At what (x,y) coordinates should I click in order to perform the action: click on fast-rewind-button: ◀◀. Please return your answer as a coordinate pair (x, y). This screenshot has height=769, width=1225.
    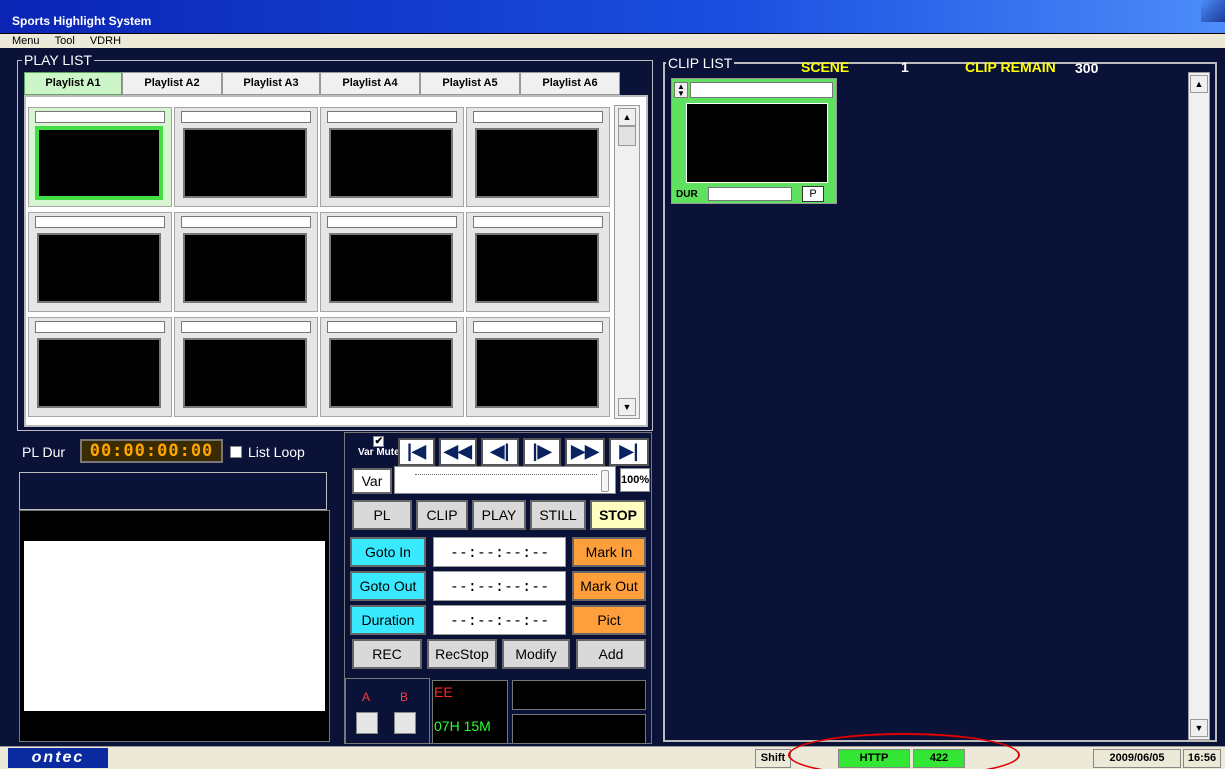
    Looking at the image, I should click on (458, 452).